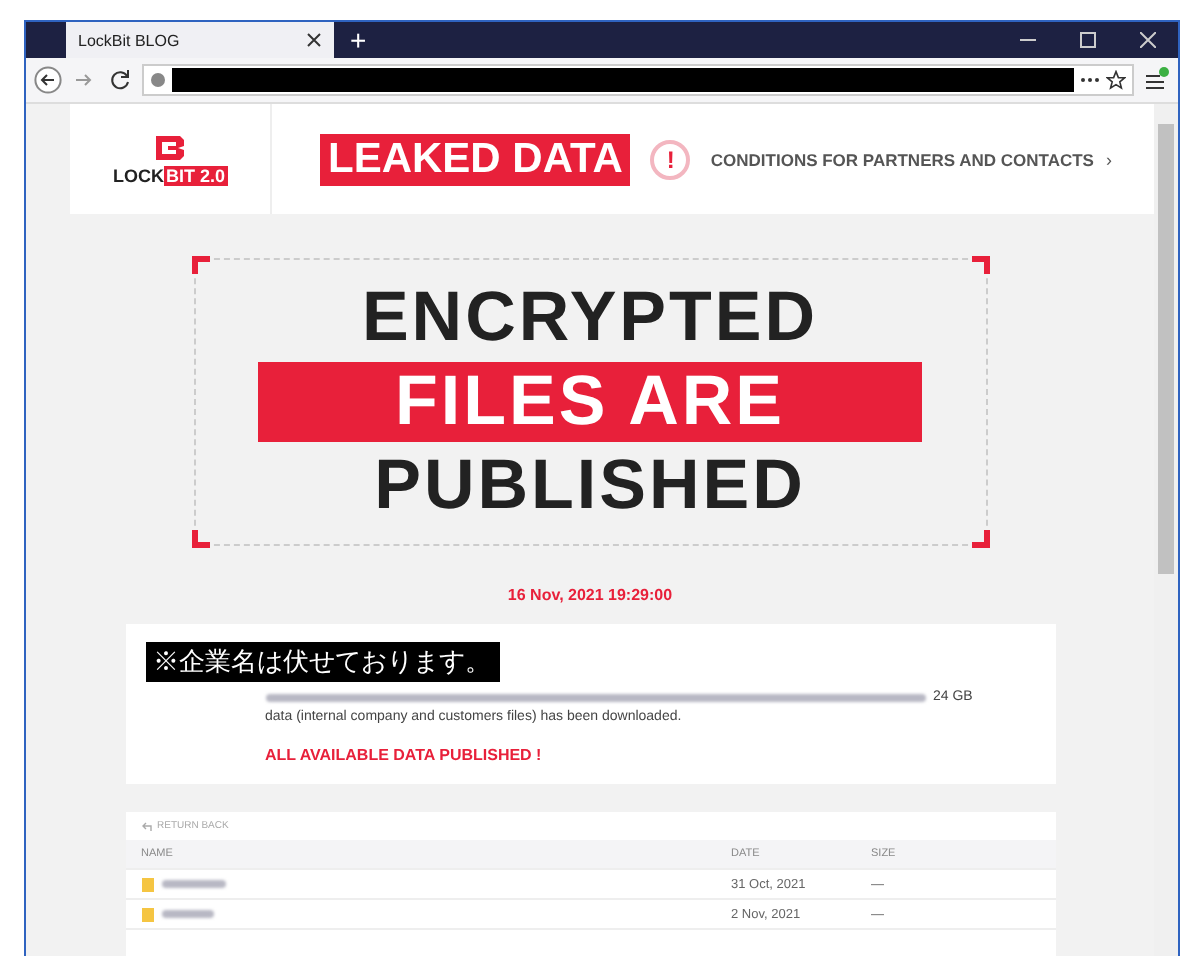 The image size is (1196, 962). I want to click on site-info-icon, so click(158, 80).